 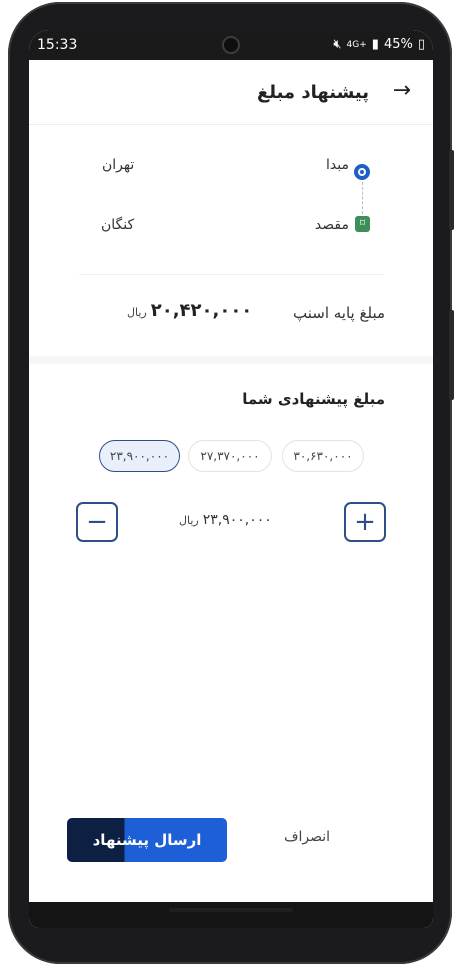 I want to click on status-bar: 15:33 🔇︎ 4G+ ▮ 45% ▯, so click(x=231, y=45).